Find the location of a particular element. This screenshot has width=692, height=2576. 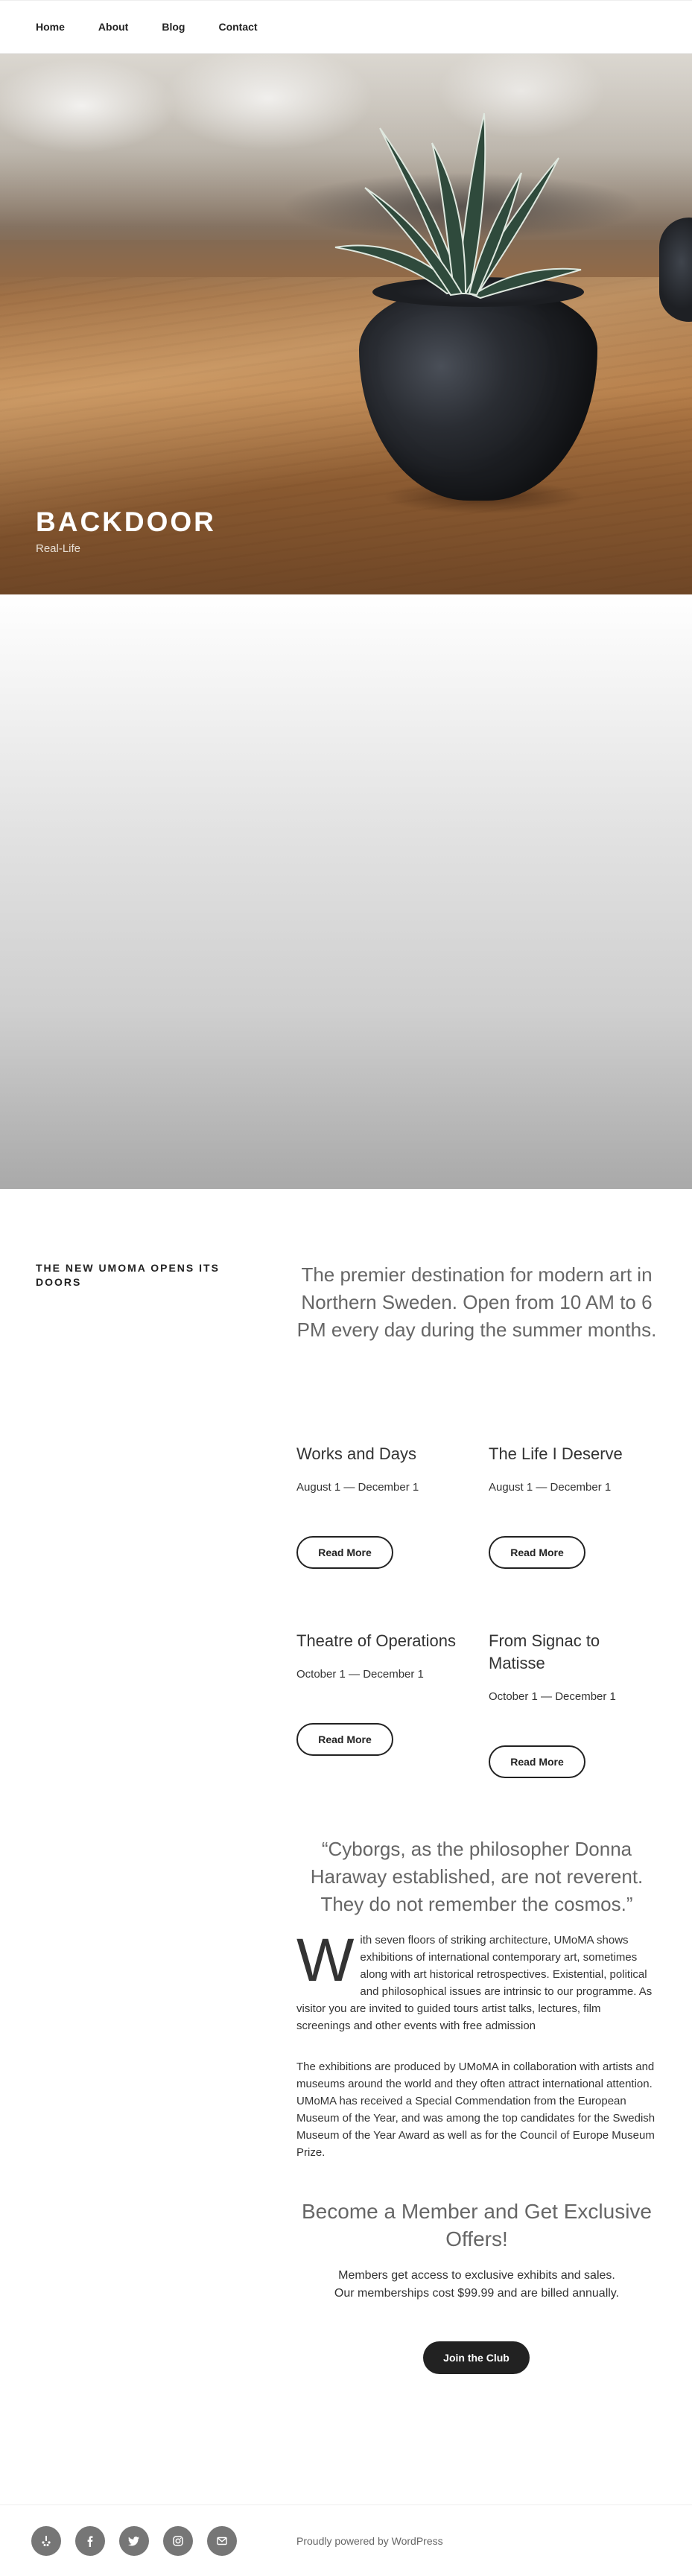

facebook-icon is located at coordinates (90, 2541).